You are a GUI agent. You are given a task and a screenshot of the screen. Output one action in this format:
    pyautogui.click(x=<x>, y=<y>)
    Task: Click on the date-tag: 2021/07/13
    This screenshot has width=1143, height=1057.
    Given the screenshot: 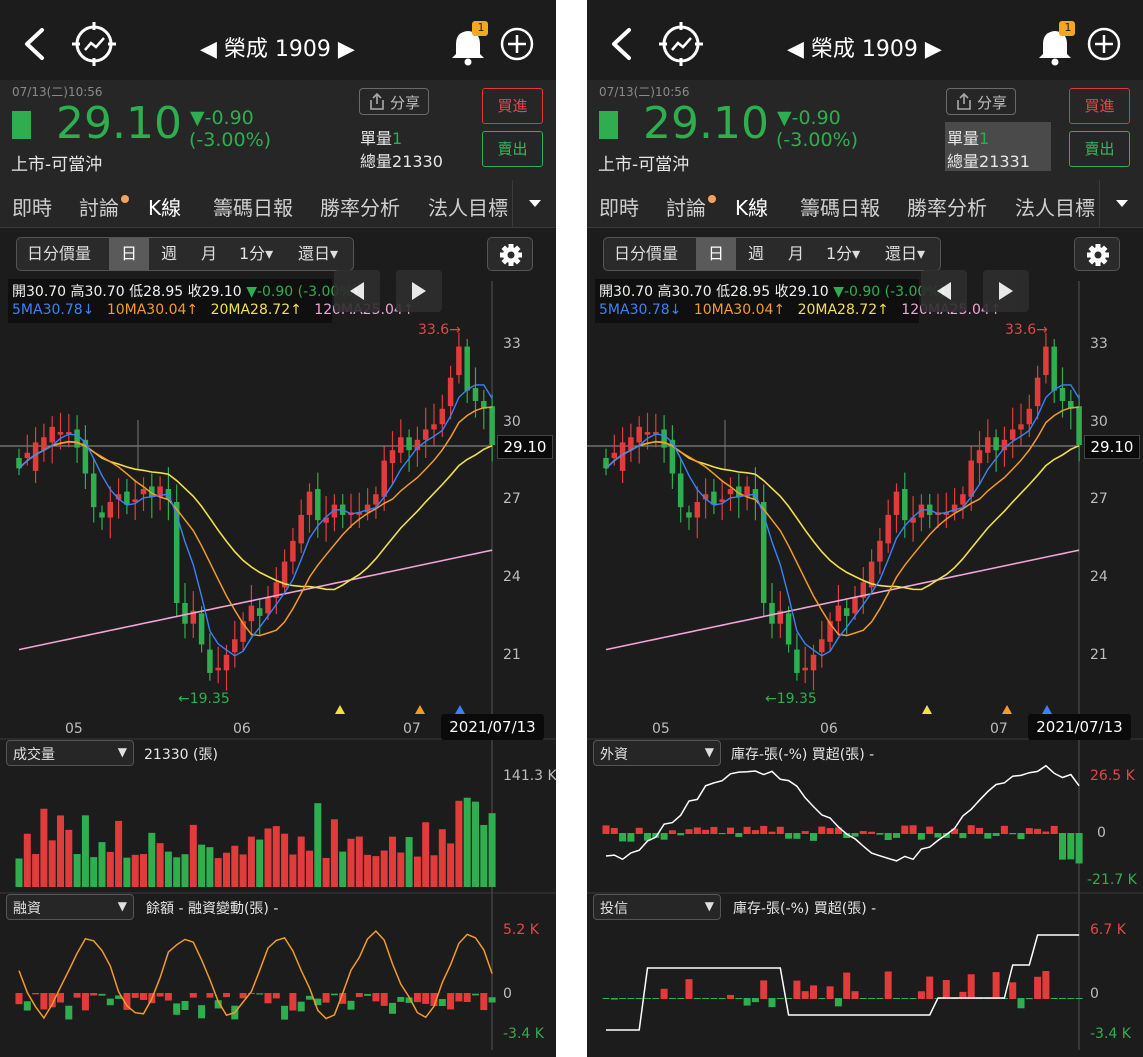 What is the action you would take?
    pyautogui.click(x=492, y=727)
    